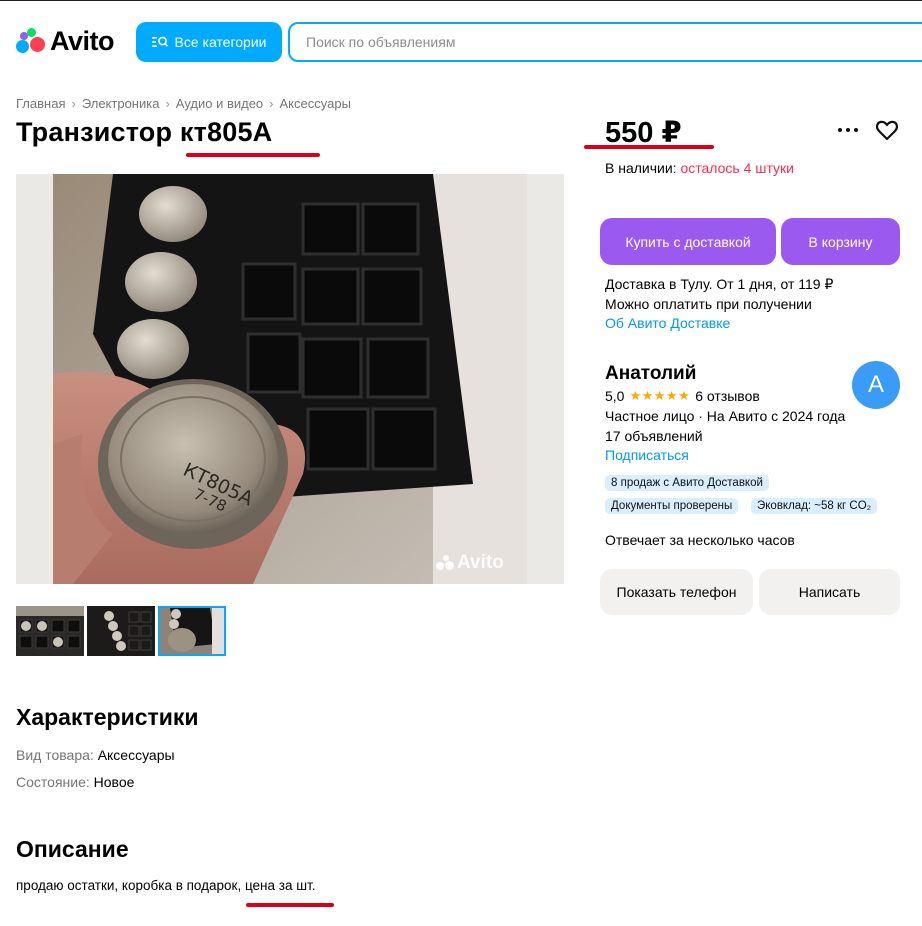 This screenshot has width=922, height=926. Describe the element at coordinates (688, 241) in the screenshot. I see `buy-with-delivery-button: Купить с доставкой` at that location.